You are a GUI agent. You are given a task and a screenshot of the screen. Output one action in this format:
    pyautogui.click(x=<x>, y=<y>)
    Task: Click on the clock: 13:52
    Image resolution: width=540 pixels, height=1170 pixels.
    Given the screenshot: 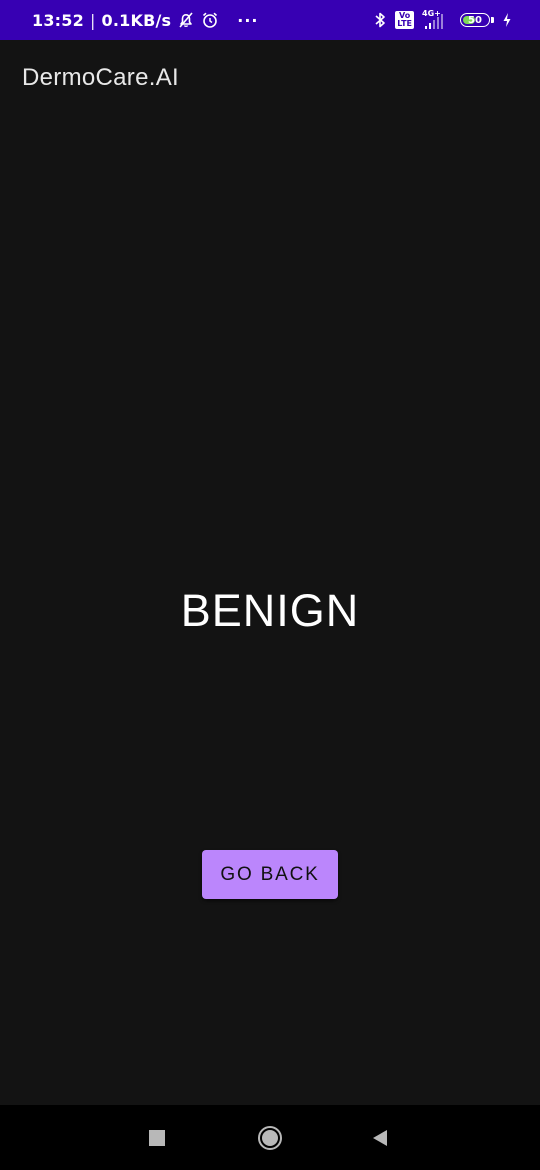 What is the action you would take?
    pyautogui.click(x=58, y=20)
    